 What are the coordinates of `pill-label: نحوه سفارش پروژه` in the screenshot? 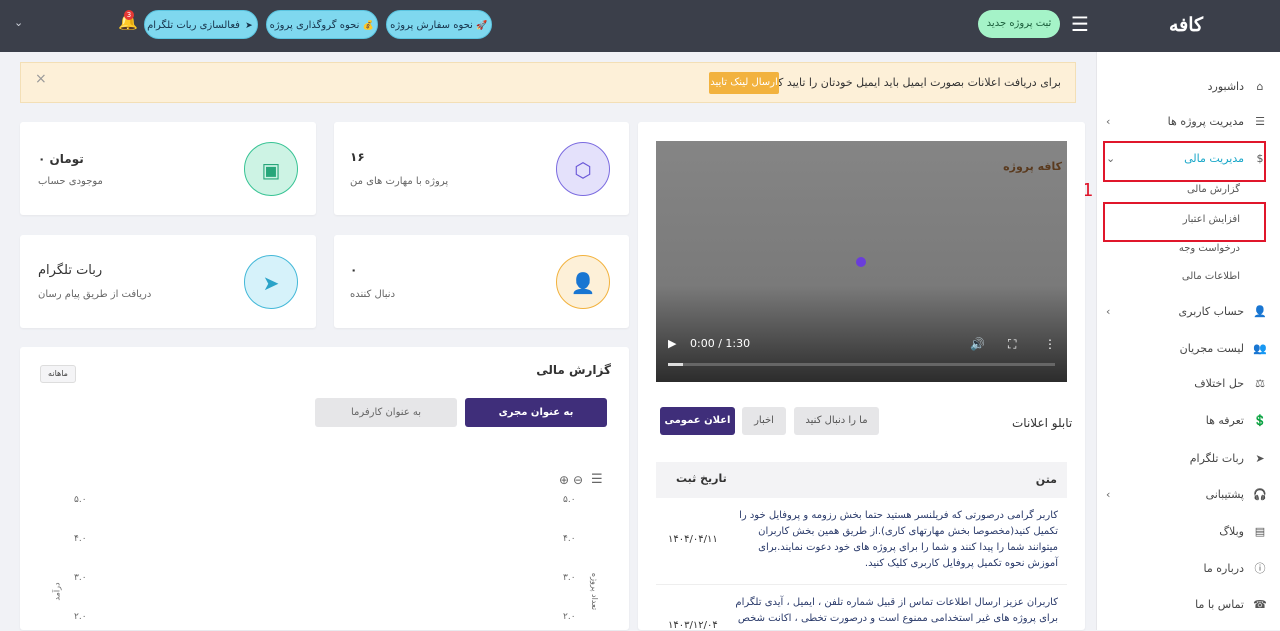 It's located at (431, 25).